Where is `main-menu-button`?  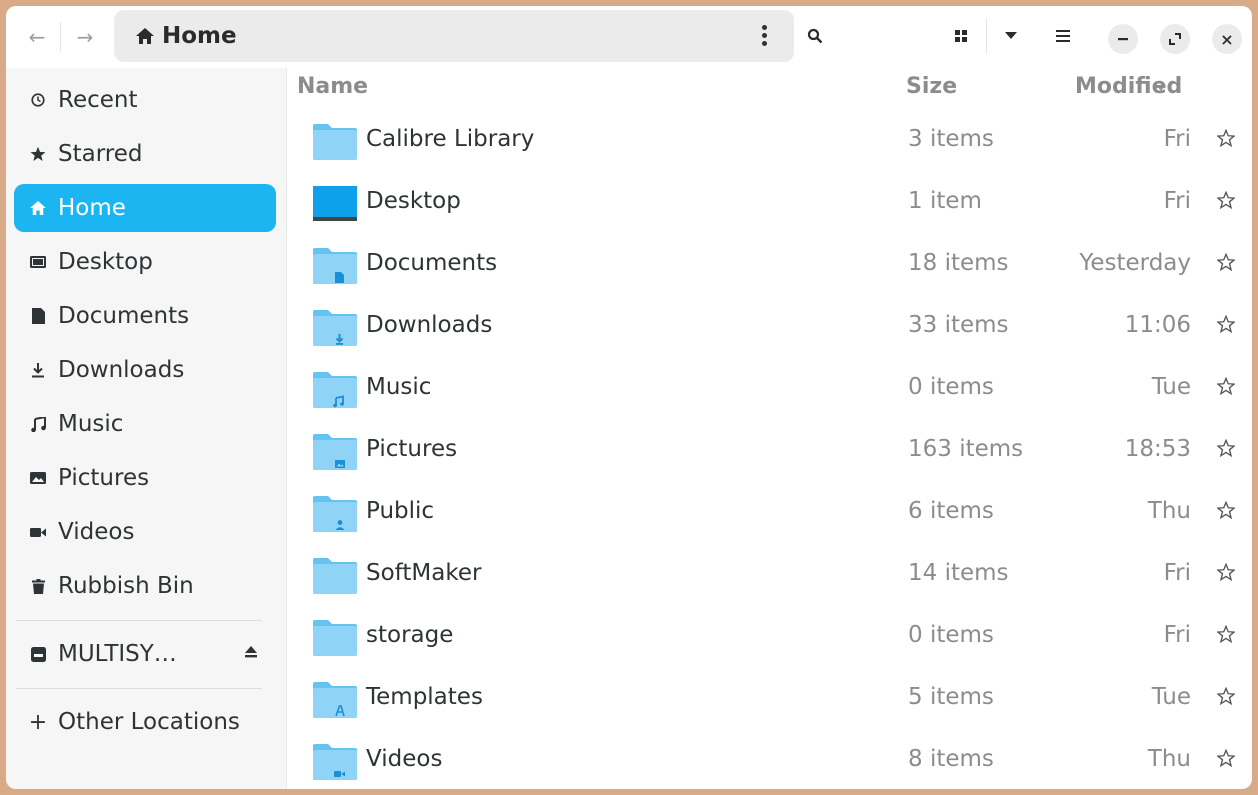
main-menu-button is located at coordinates (1063, 36).